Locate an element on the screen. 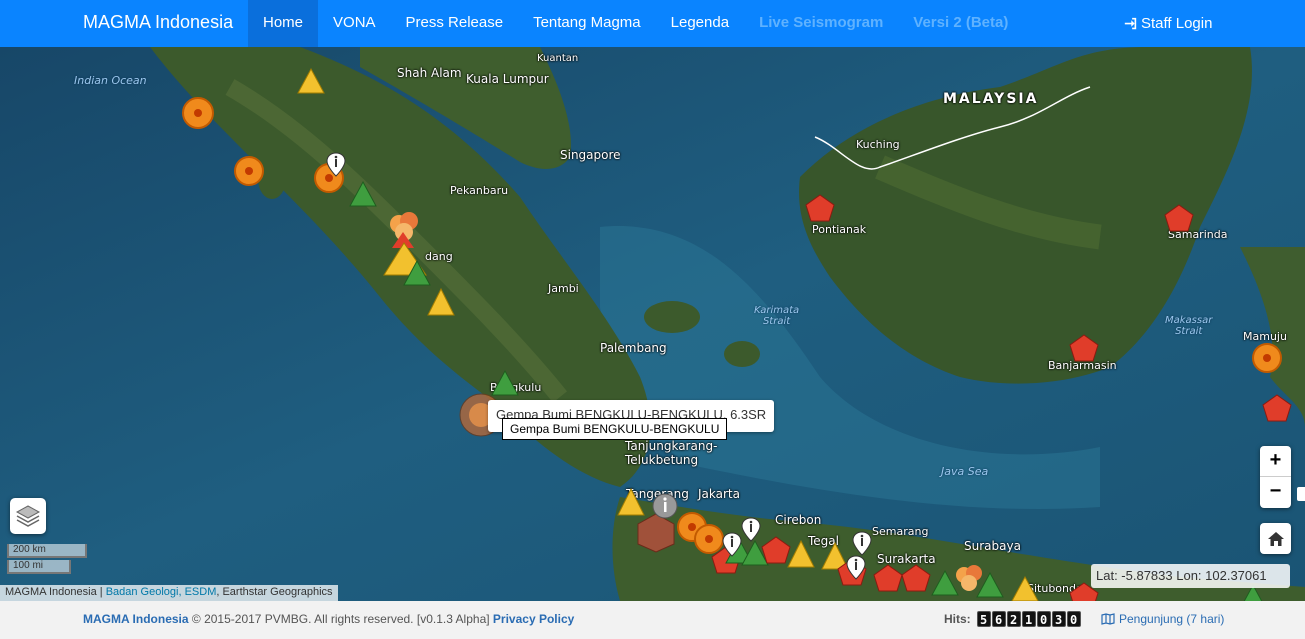 The image size is (1305, 639). label-jakarta: Jakarta is located at coordinates (719, 494).